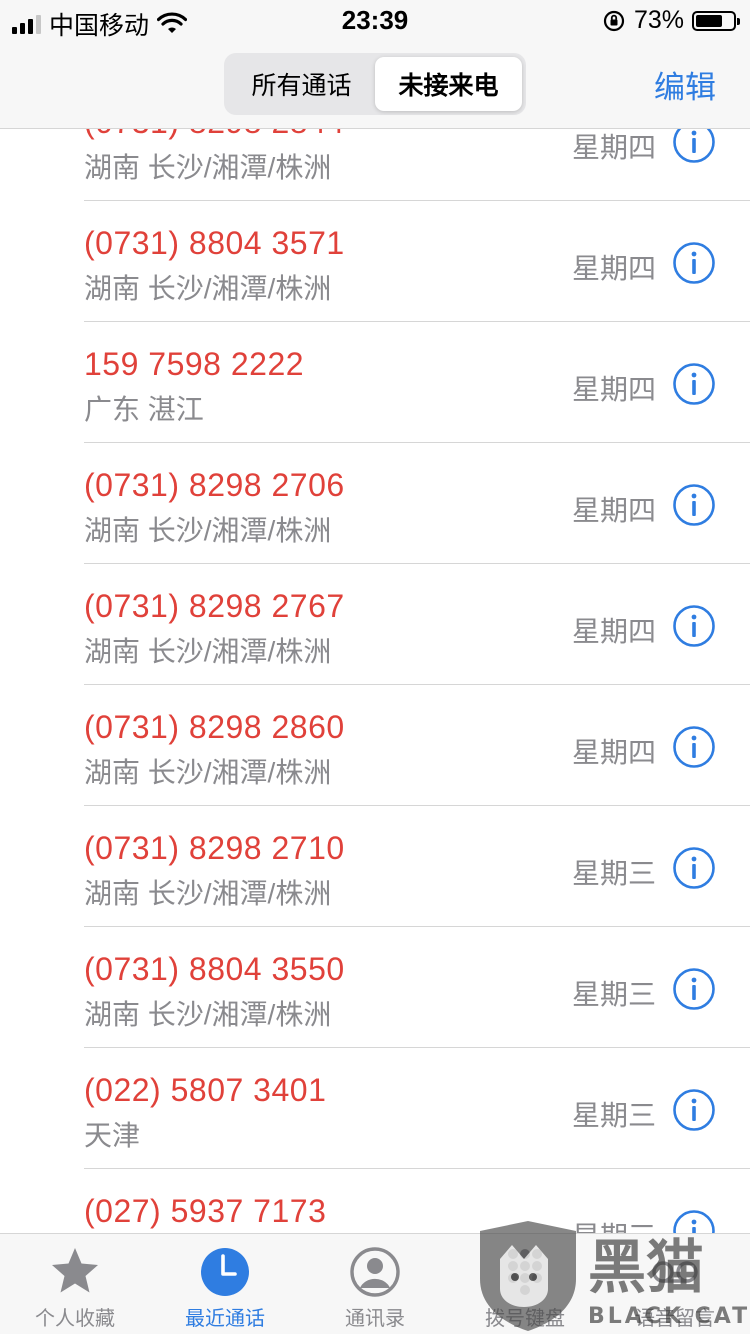 Image resolution: width=750 pixels, height=1339 pixels. Describe the element at coordinates (112, 1135) in the screenshot. I see `call-location: 天津` at that location.